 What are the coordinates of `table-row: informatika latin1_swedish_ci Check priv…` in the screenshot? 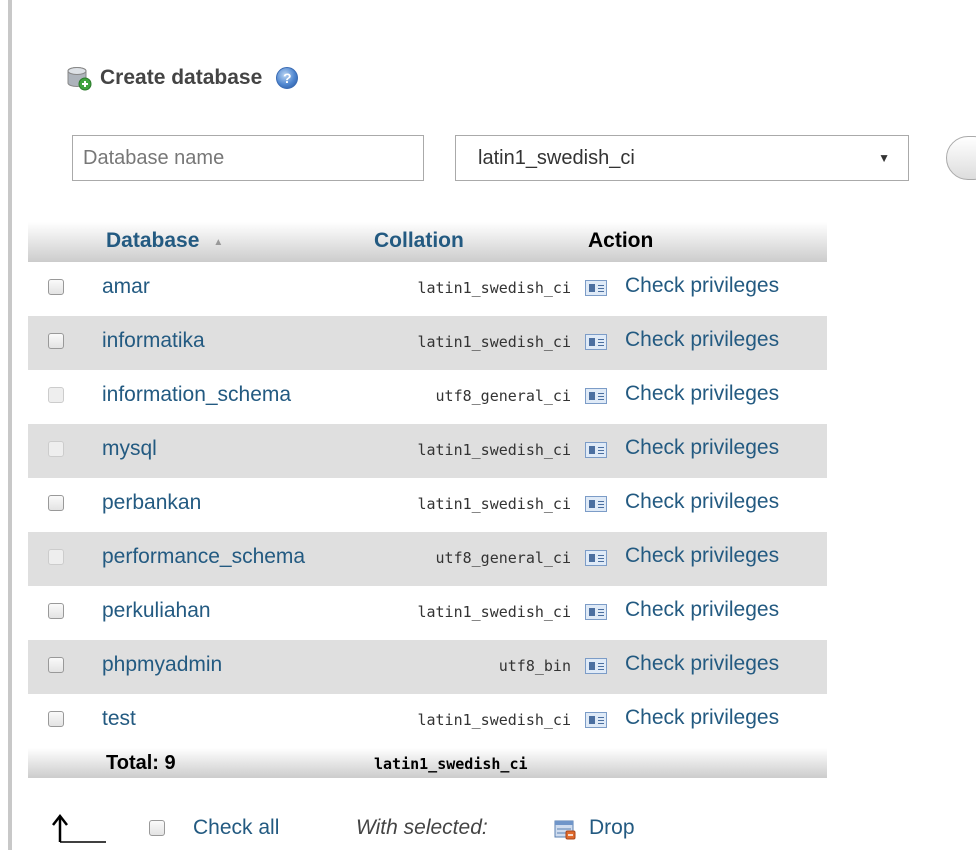 It's located at (427, 343).